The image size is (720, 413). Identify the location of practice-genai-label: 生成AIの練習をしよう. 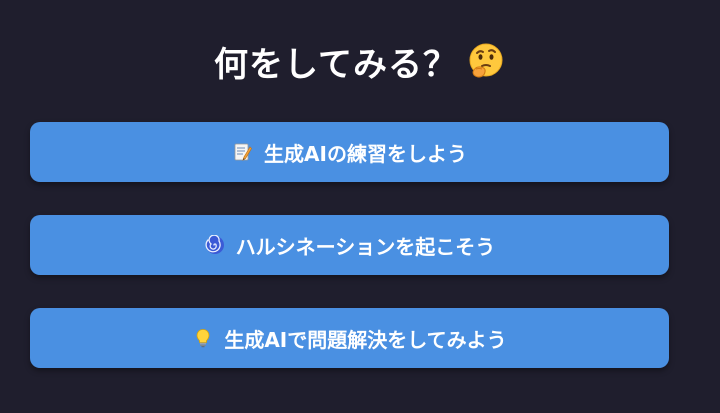
(365, 153).